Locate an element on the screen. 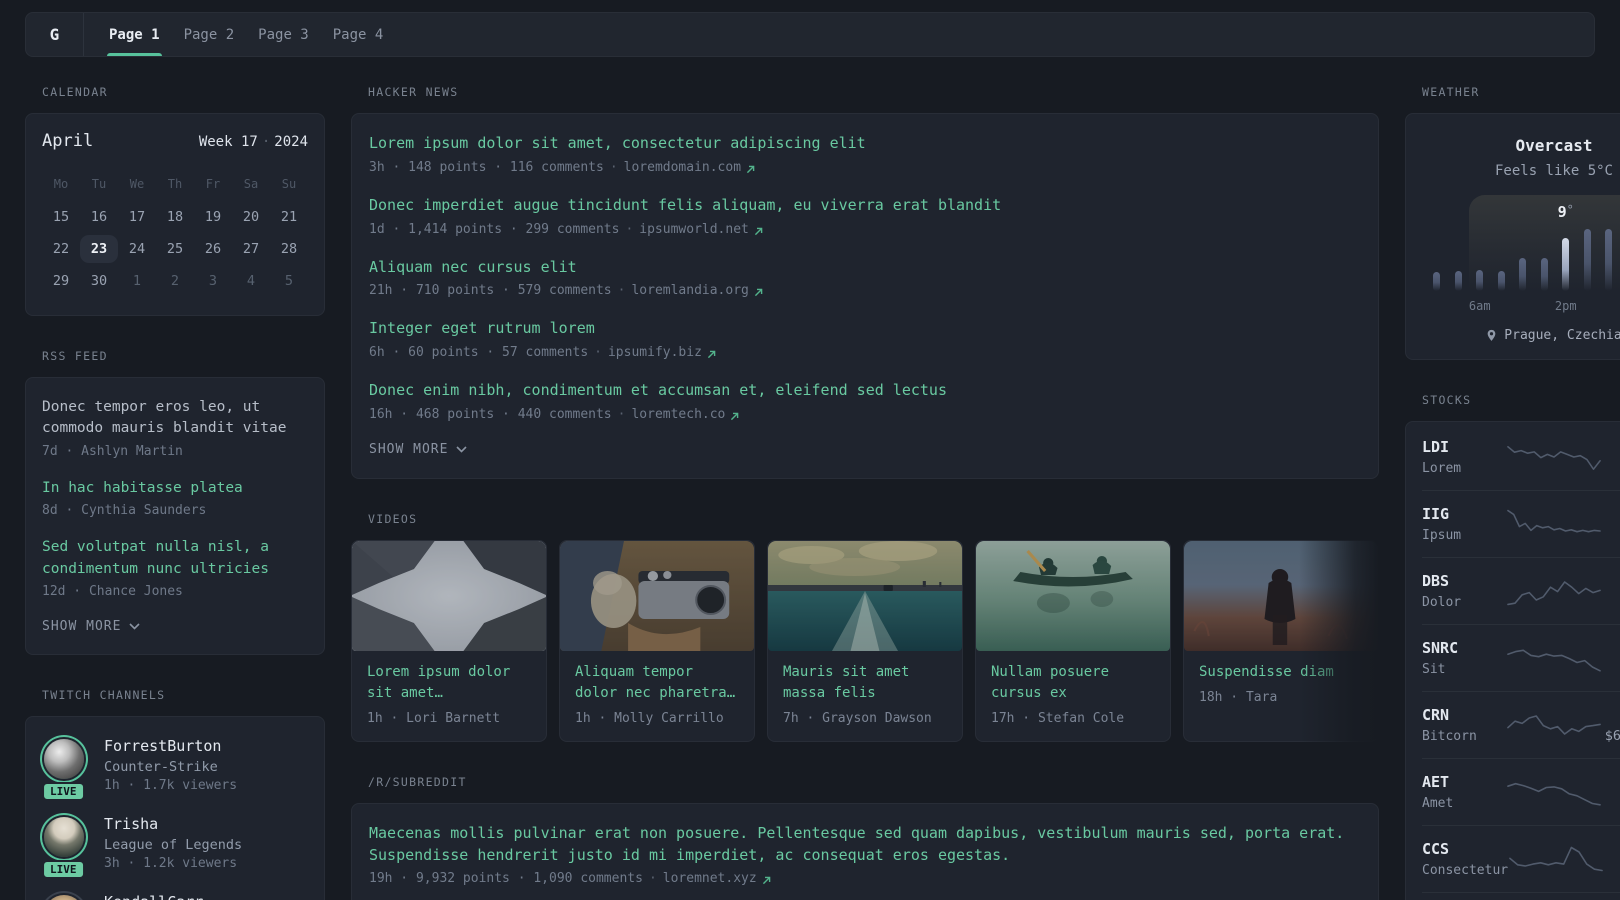 The image size is (1620, 900). stock-values: +1.42% $156.28 is located at coordinates (1611, 590).